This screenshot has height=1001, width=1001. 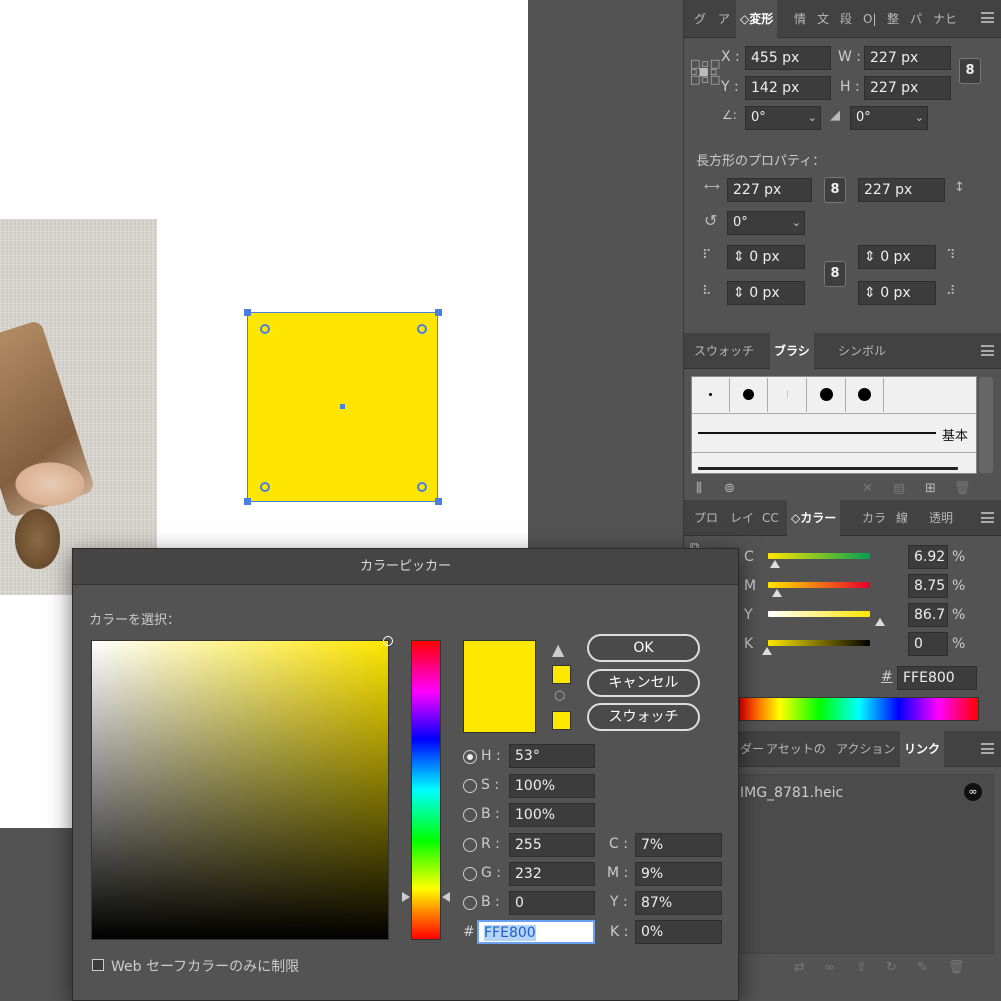 I want to click on hue-slider, so click(x=426, y=790).